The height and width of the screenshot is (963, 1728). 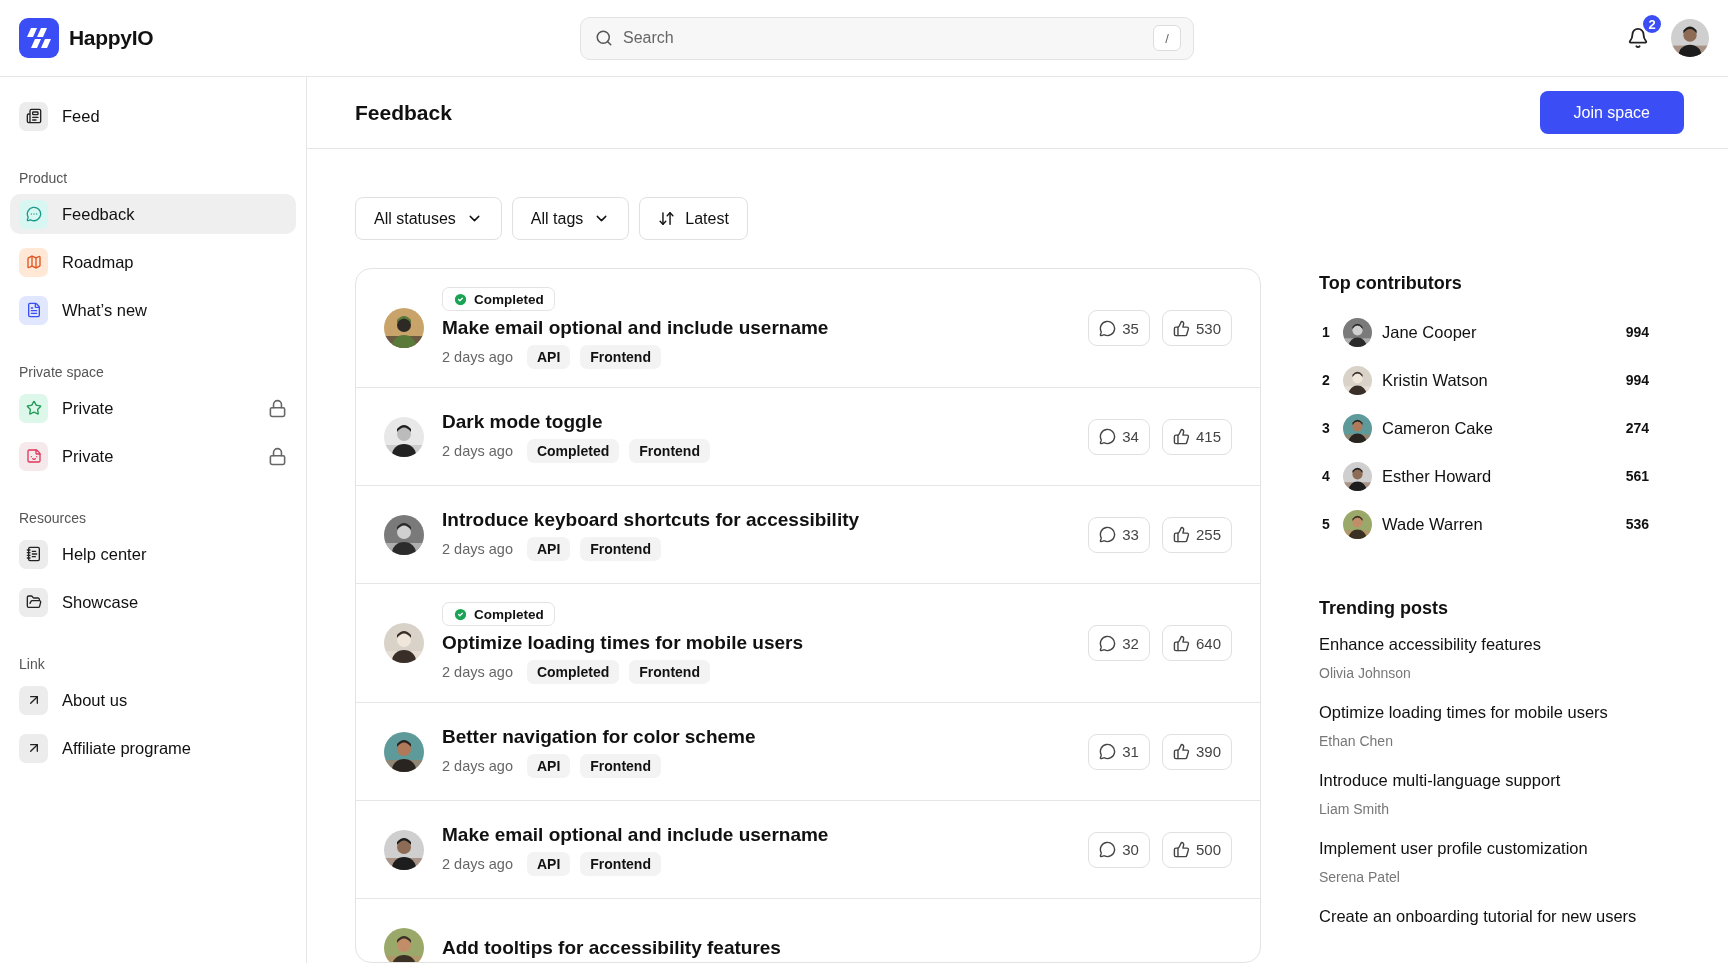 I want to click on contributor-name: Wade Warren, so click(x=1499, y=524).